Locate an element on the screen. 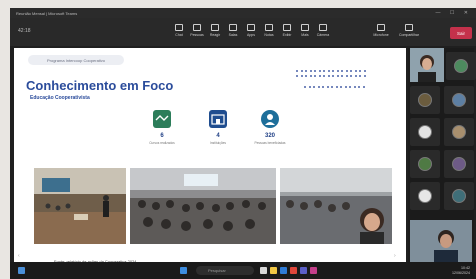  people-button-label: Pessoas is located at coordinates (197, 35).